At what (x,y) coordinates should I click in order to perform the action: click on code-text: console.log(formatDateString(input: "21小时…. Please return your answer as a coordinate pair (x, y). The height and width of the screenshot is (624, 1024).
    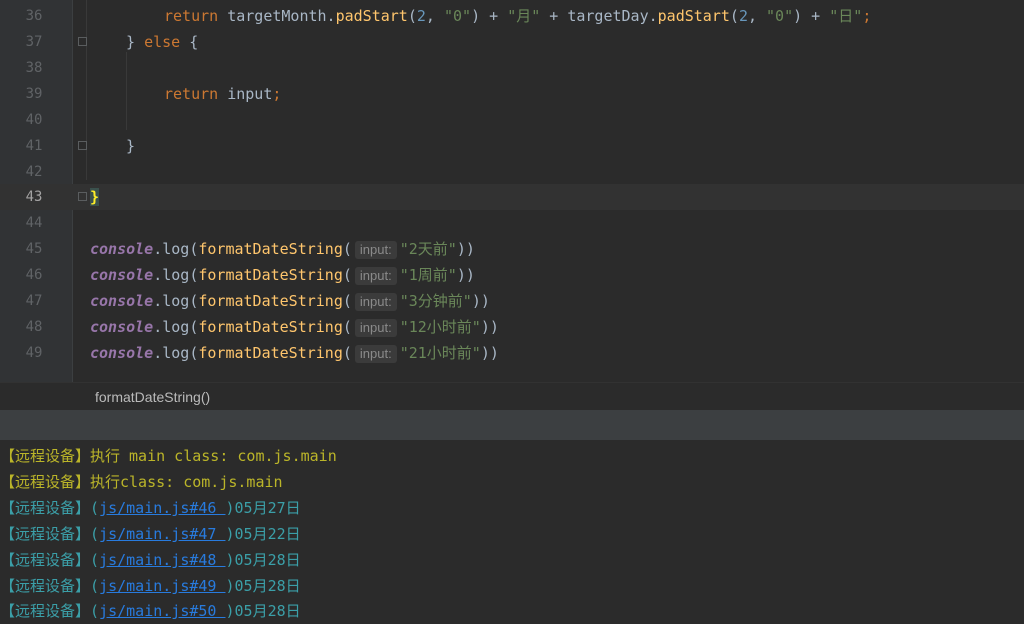
    Looking at the image, I should click on (294, 353).